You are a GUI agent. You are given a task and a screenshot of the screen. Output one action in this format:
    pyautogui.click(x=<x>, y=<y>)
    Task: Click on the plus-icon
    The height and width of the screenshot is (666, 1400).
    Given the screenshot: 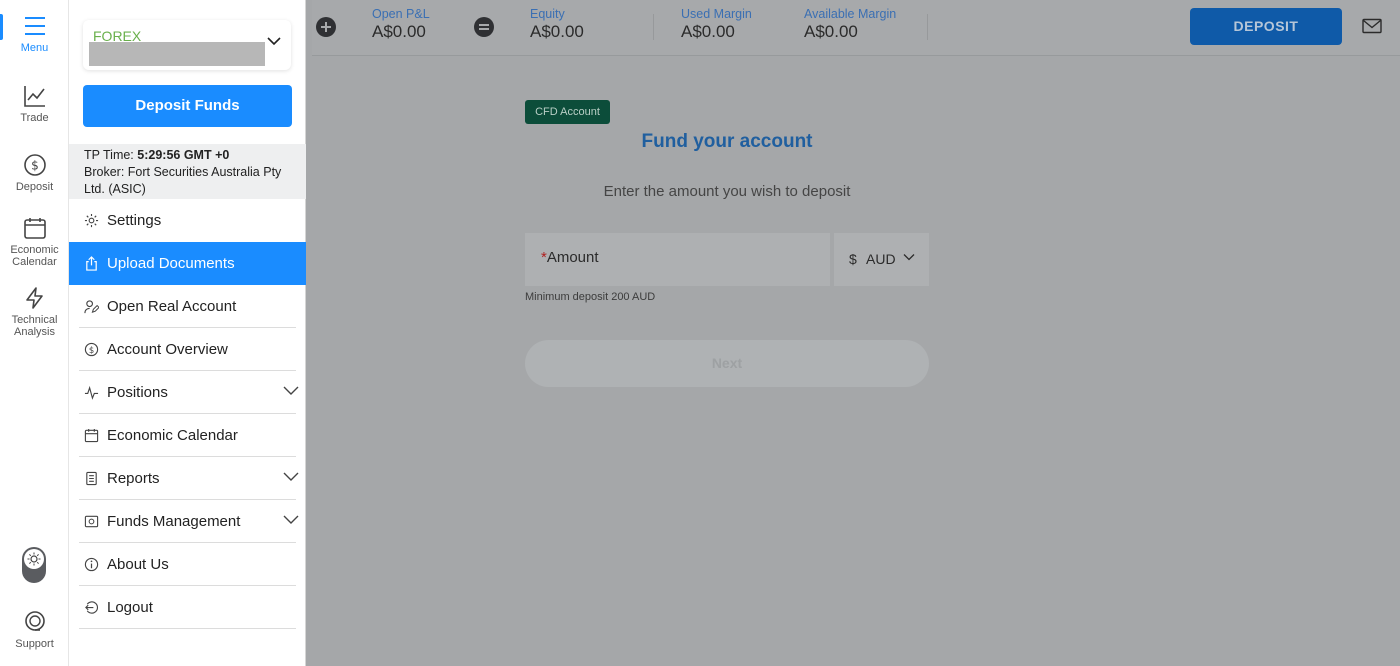 What is the action you would take?
    pyautogui.click(x=326, y=27)
    